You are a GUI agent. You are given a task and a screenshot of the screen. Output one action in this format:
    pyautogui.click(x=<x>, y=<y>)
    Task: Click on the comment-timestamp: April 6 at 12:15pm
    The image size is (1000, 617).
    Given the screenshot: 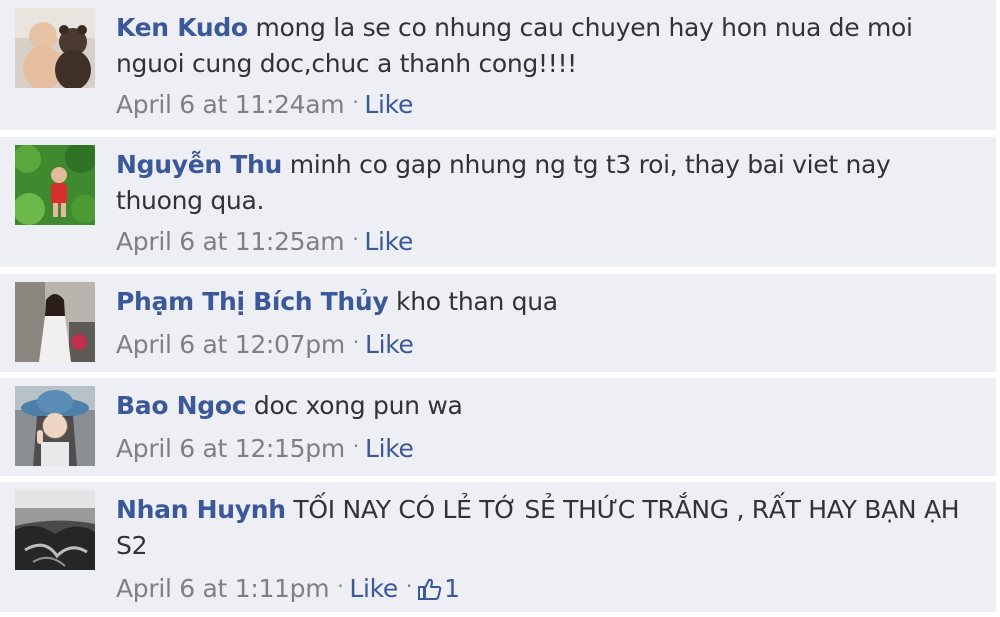 What is the action you would take?
    pyautogui.click(x=230, y=448)
    